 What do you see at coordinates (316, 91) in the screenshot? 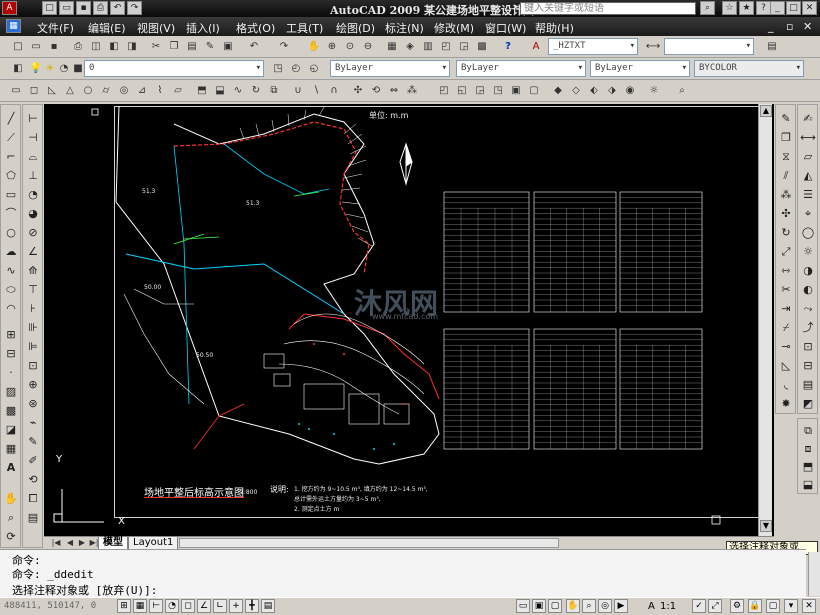
I see `subtract-icon: ∖` at bounding box center [316, 91].